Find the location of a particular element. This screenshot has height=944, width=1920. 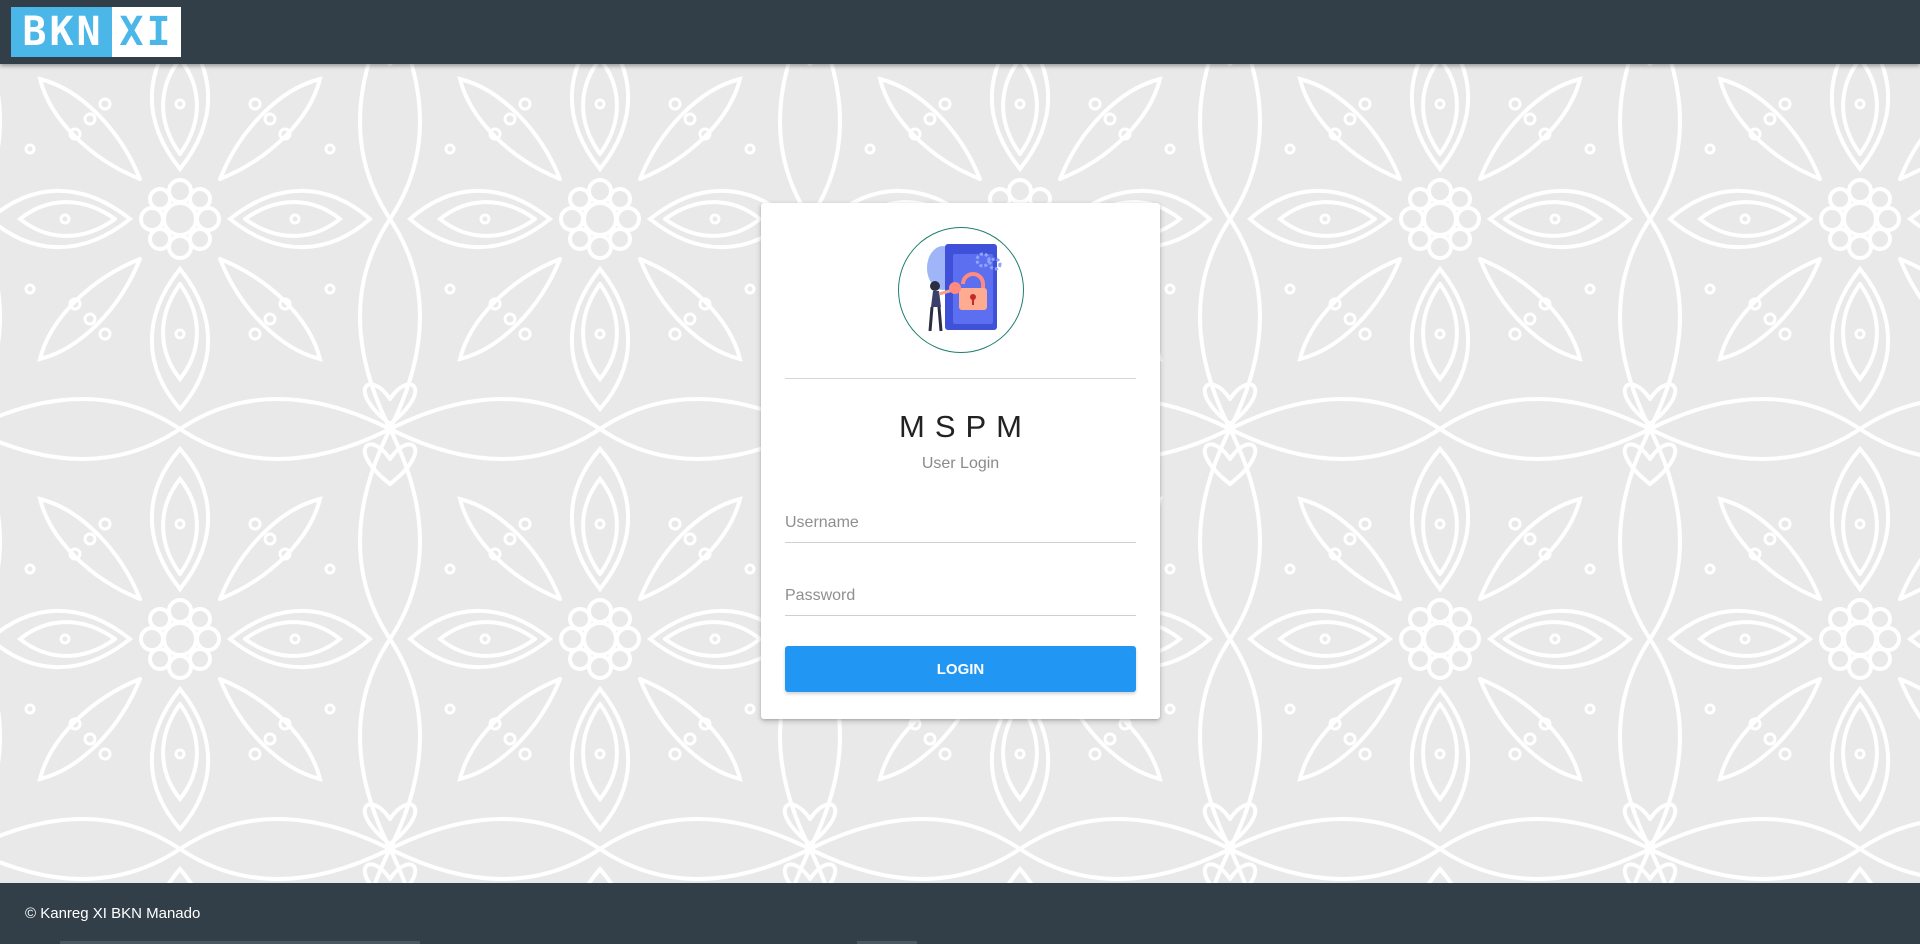

password-input is located at coordinates (960, 596).